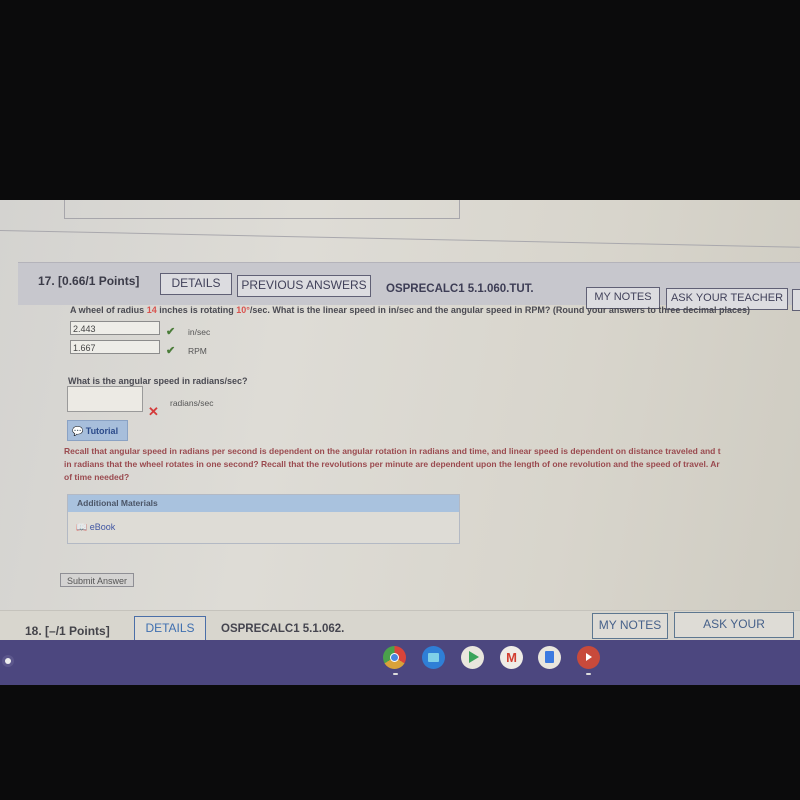  I want to click on os-shelf: M, so click(400, 662).